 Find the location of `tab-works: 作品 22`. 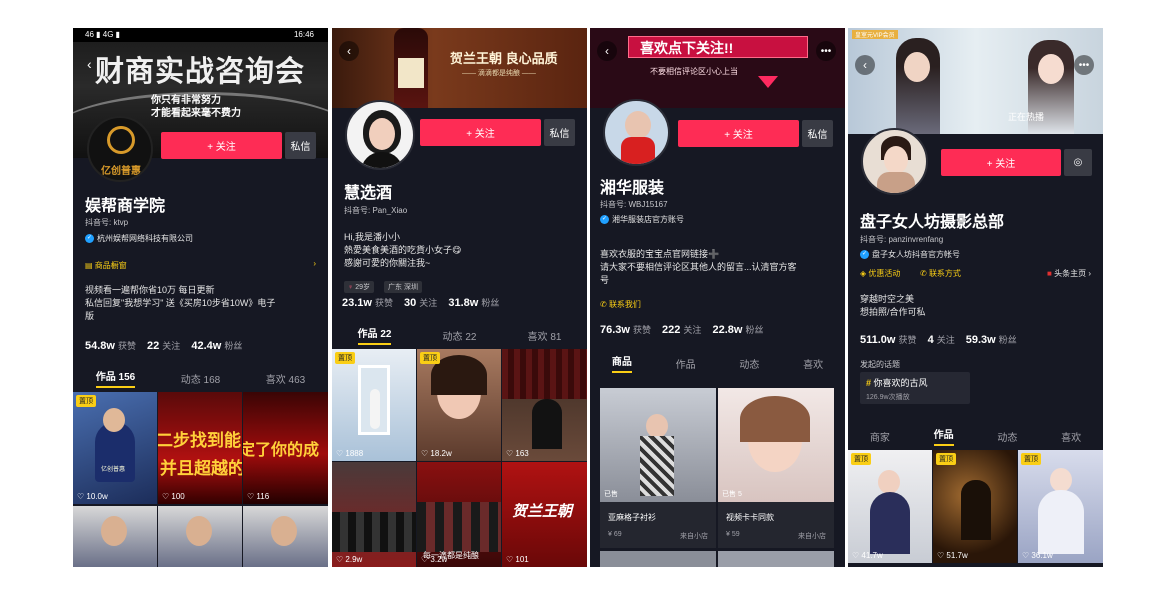

tab-works: 作品 22 is located at coordinates (374, 335).